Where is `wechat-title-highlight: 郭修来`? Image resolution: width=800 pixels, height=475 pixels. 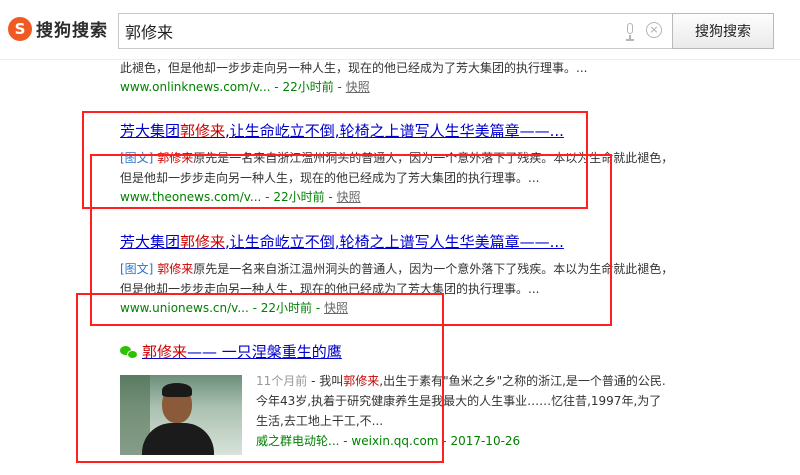
wechat-title-highlight: 郭修来 is located at coordinates (165, 352).